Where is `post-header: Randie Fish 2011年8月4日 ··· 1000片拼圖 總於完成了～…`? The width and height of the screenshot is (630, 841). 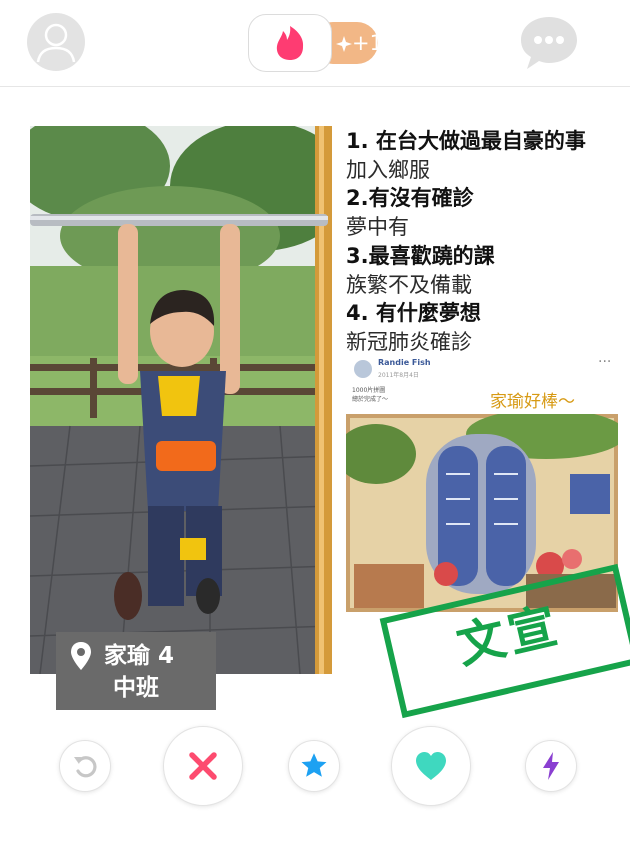
post-header: Randie Fish 2011年8月4日 ··· 1000片拼圖 總於完成了～… is located at coordinates (482, 383).